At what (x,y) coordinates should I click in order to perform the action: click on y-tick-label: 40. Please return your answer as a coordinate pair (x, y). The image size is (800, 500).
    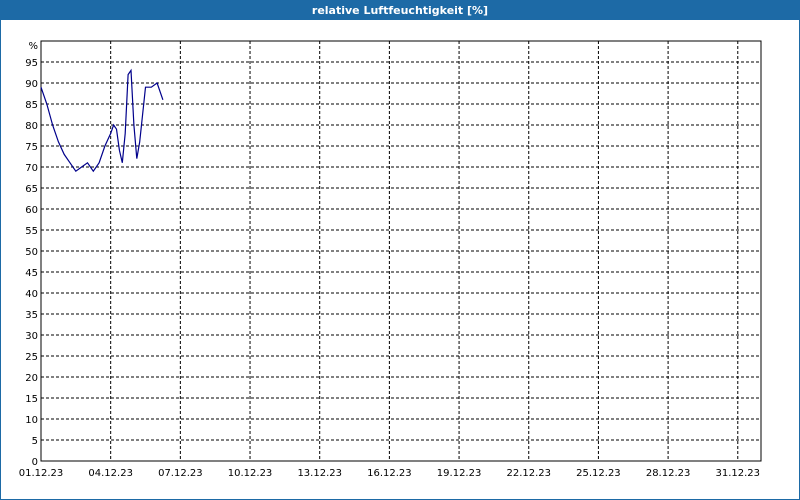
    Looking at the image, I should click on (31, 294).